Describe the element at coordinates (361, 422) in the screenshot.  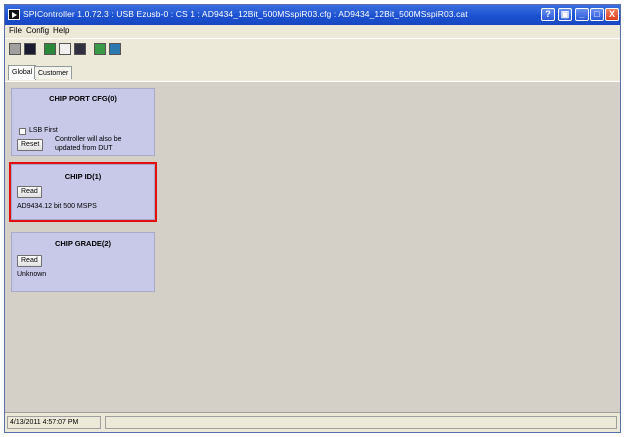
I see `status-message` at that location.